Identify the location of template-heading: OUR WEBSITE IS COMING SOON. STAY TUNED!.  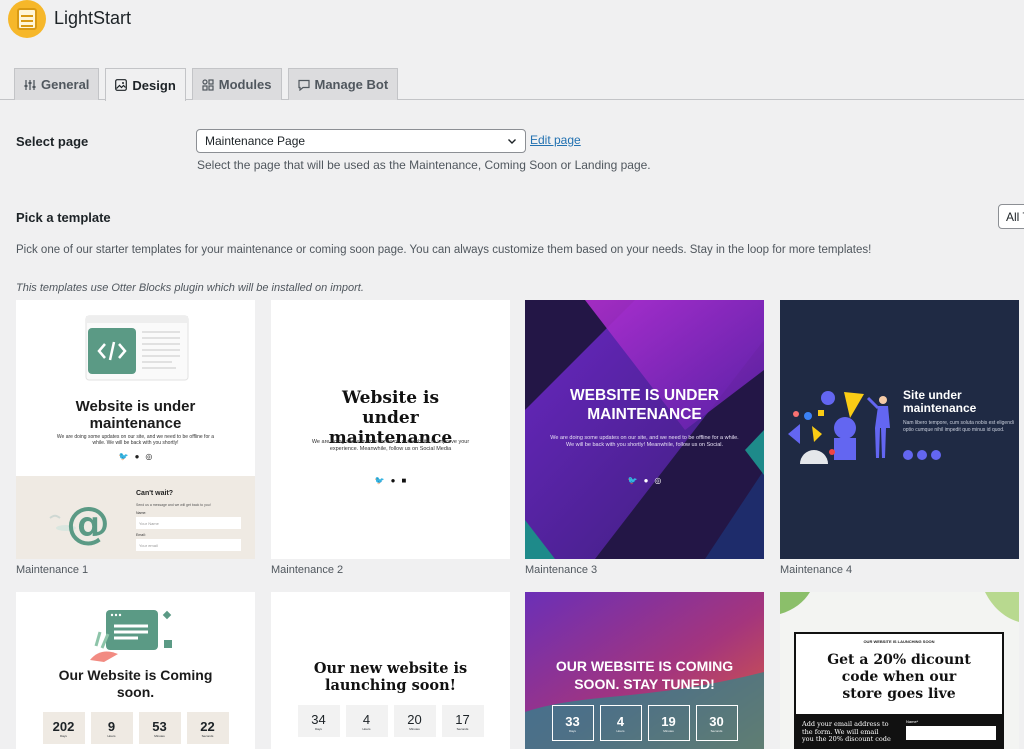
(644, 675).